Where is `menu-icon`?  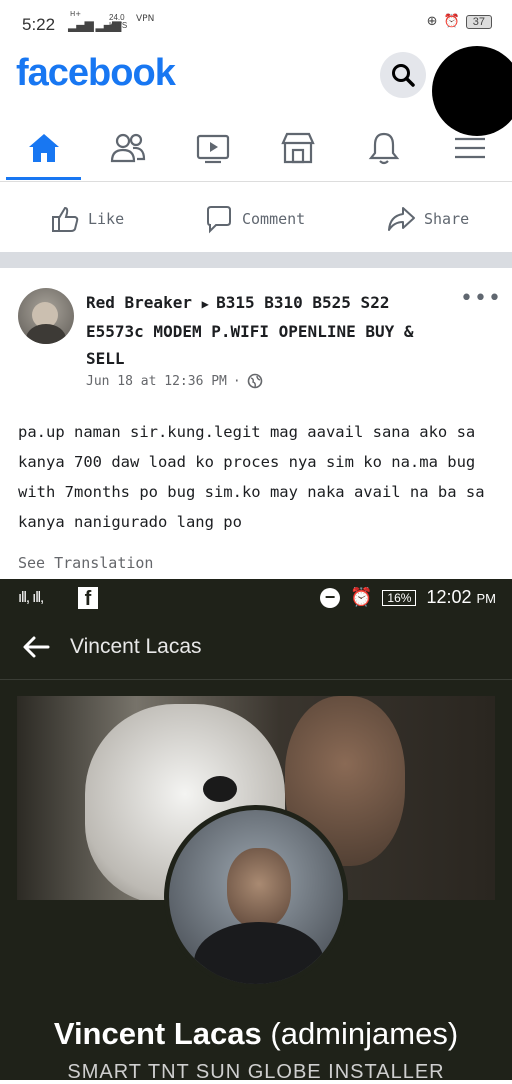
menu-icon is located at coordinates (470, 148).